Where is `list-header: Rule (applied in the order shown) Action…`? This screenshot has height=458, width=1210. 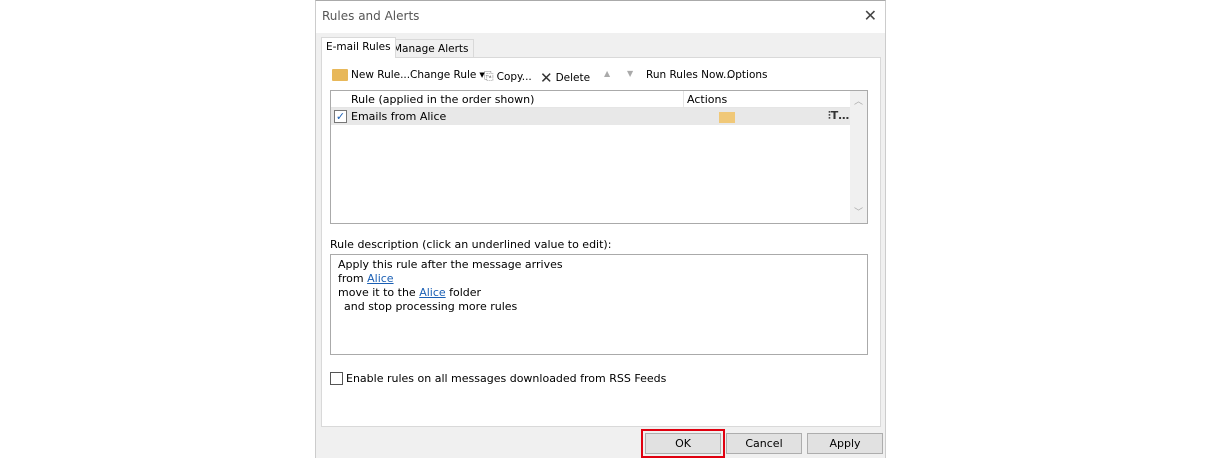
list-header: Rule (applied in the order shown) Action… is located at coordinates (591, 99).